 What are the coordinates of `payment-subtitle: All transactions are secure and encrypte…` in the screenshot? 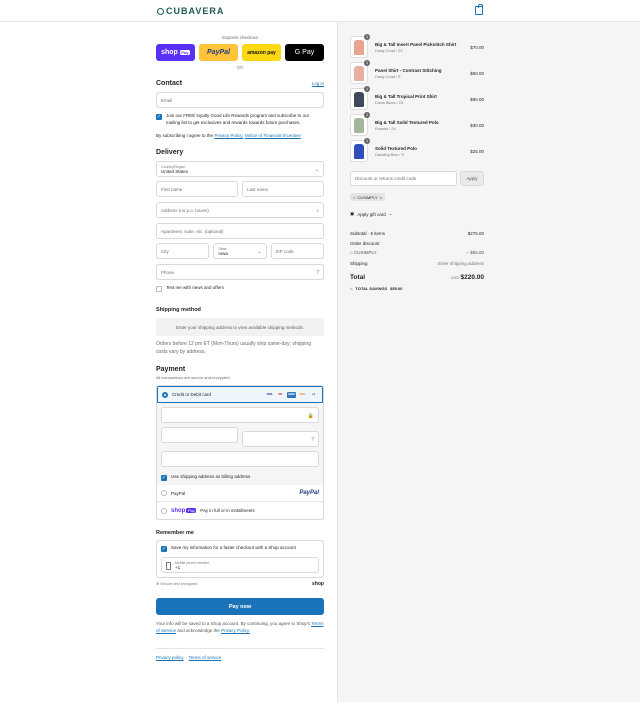 It's located at (193, 378).